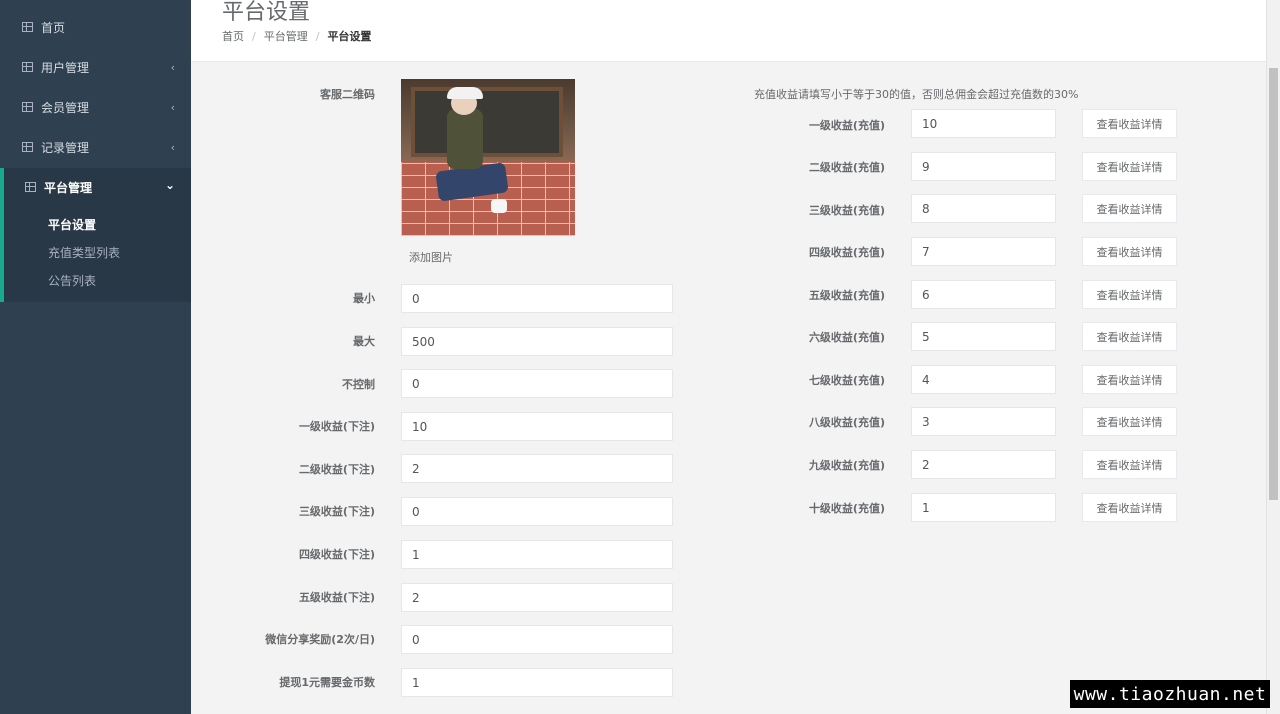  I want to click on sidebar-subitem-platform-settings: 平台设置, so click(72, 224).